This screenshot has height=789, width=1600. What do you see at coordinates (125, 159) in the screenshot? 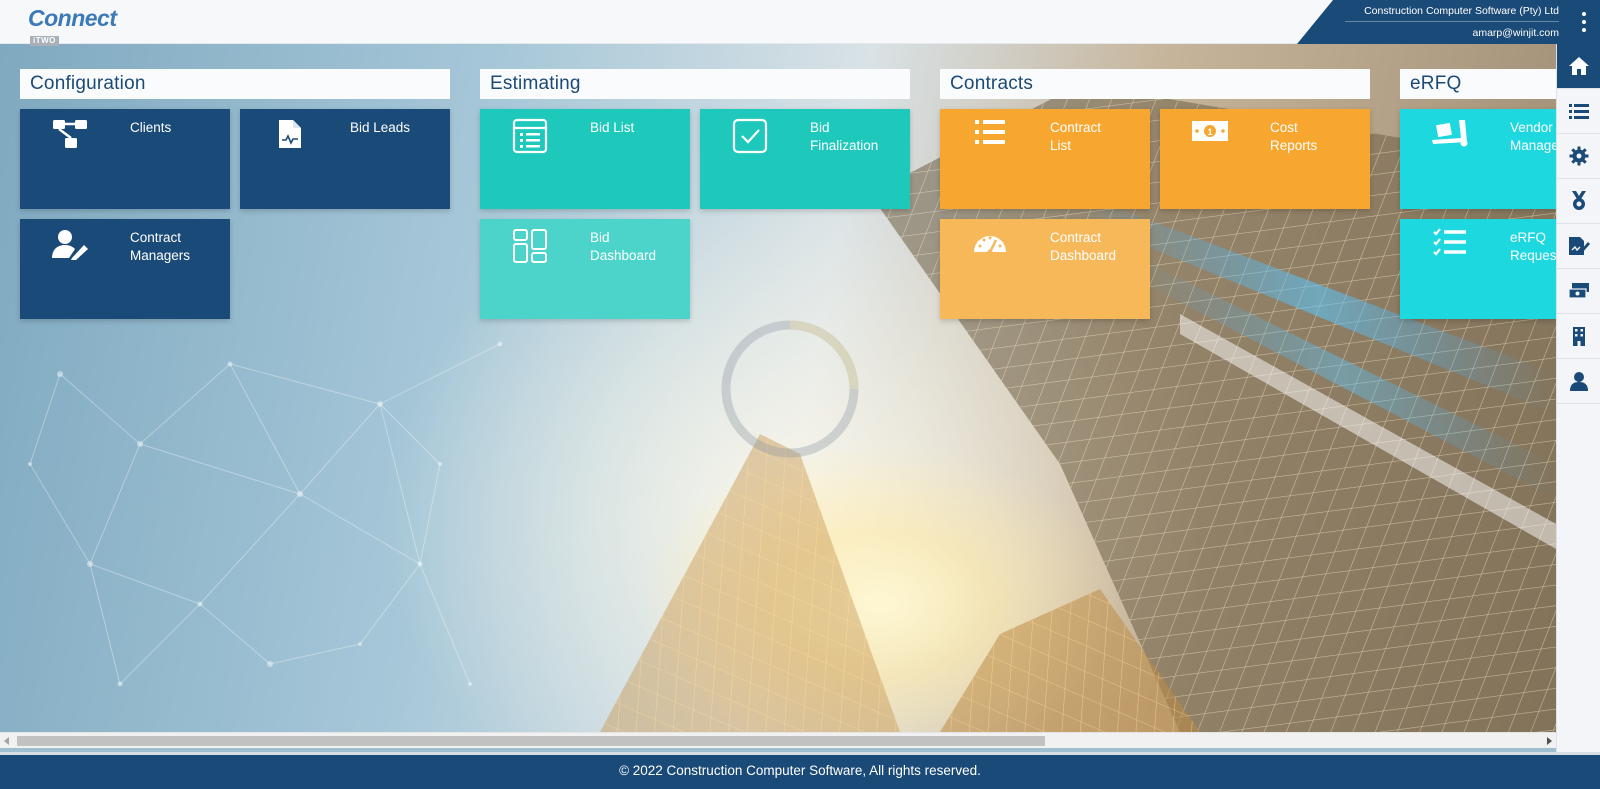
I see `tile-clients: Clients` at bounding box center [125, 159].